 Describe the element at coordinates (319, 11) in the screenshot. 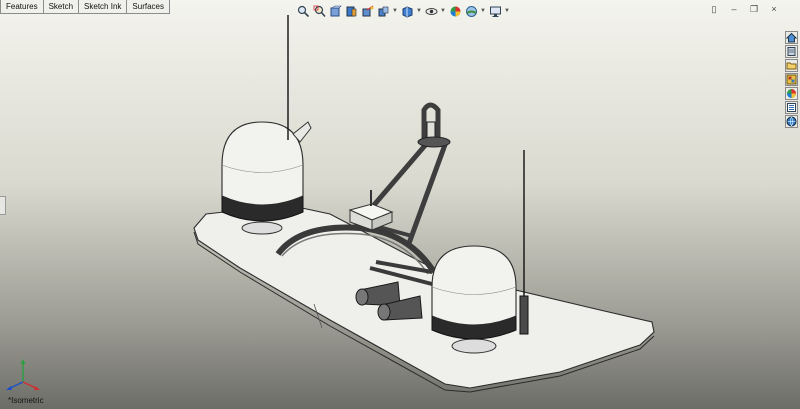

I see `zoom-to-area-icon` at that location.